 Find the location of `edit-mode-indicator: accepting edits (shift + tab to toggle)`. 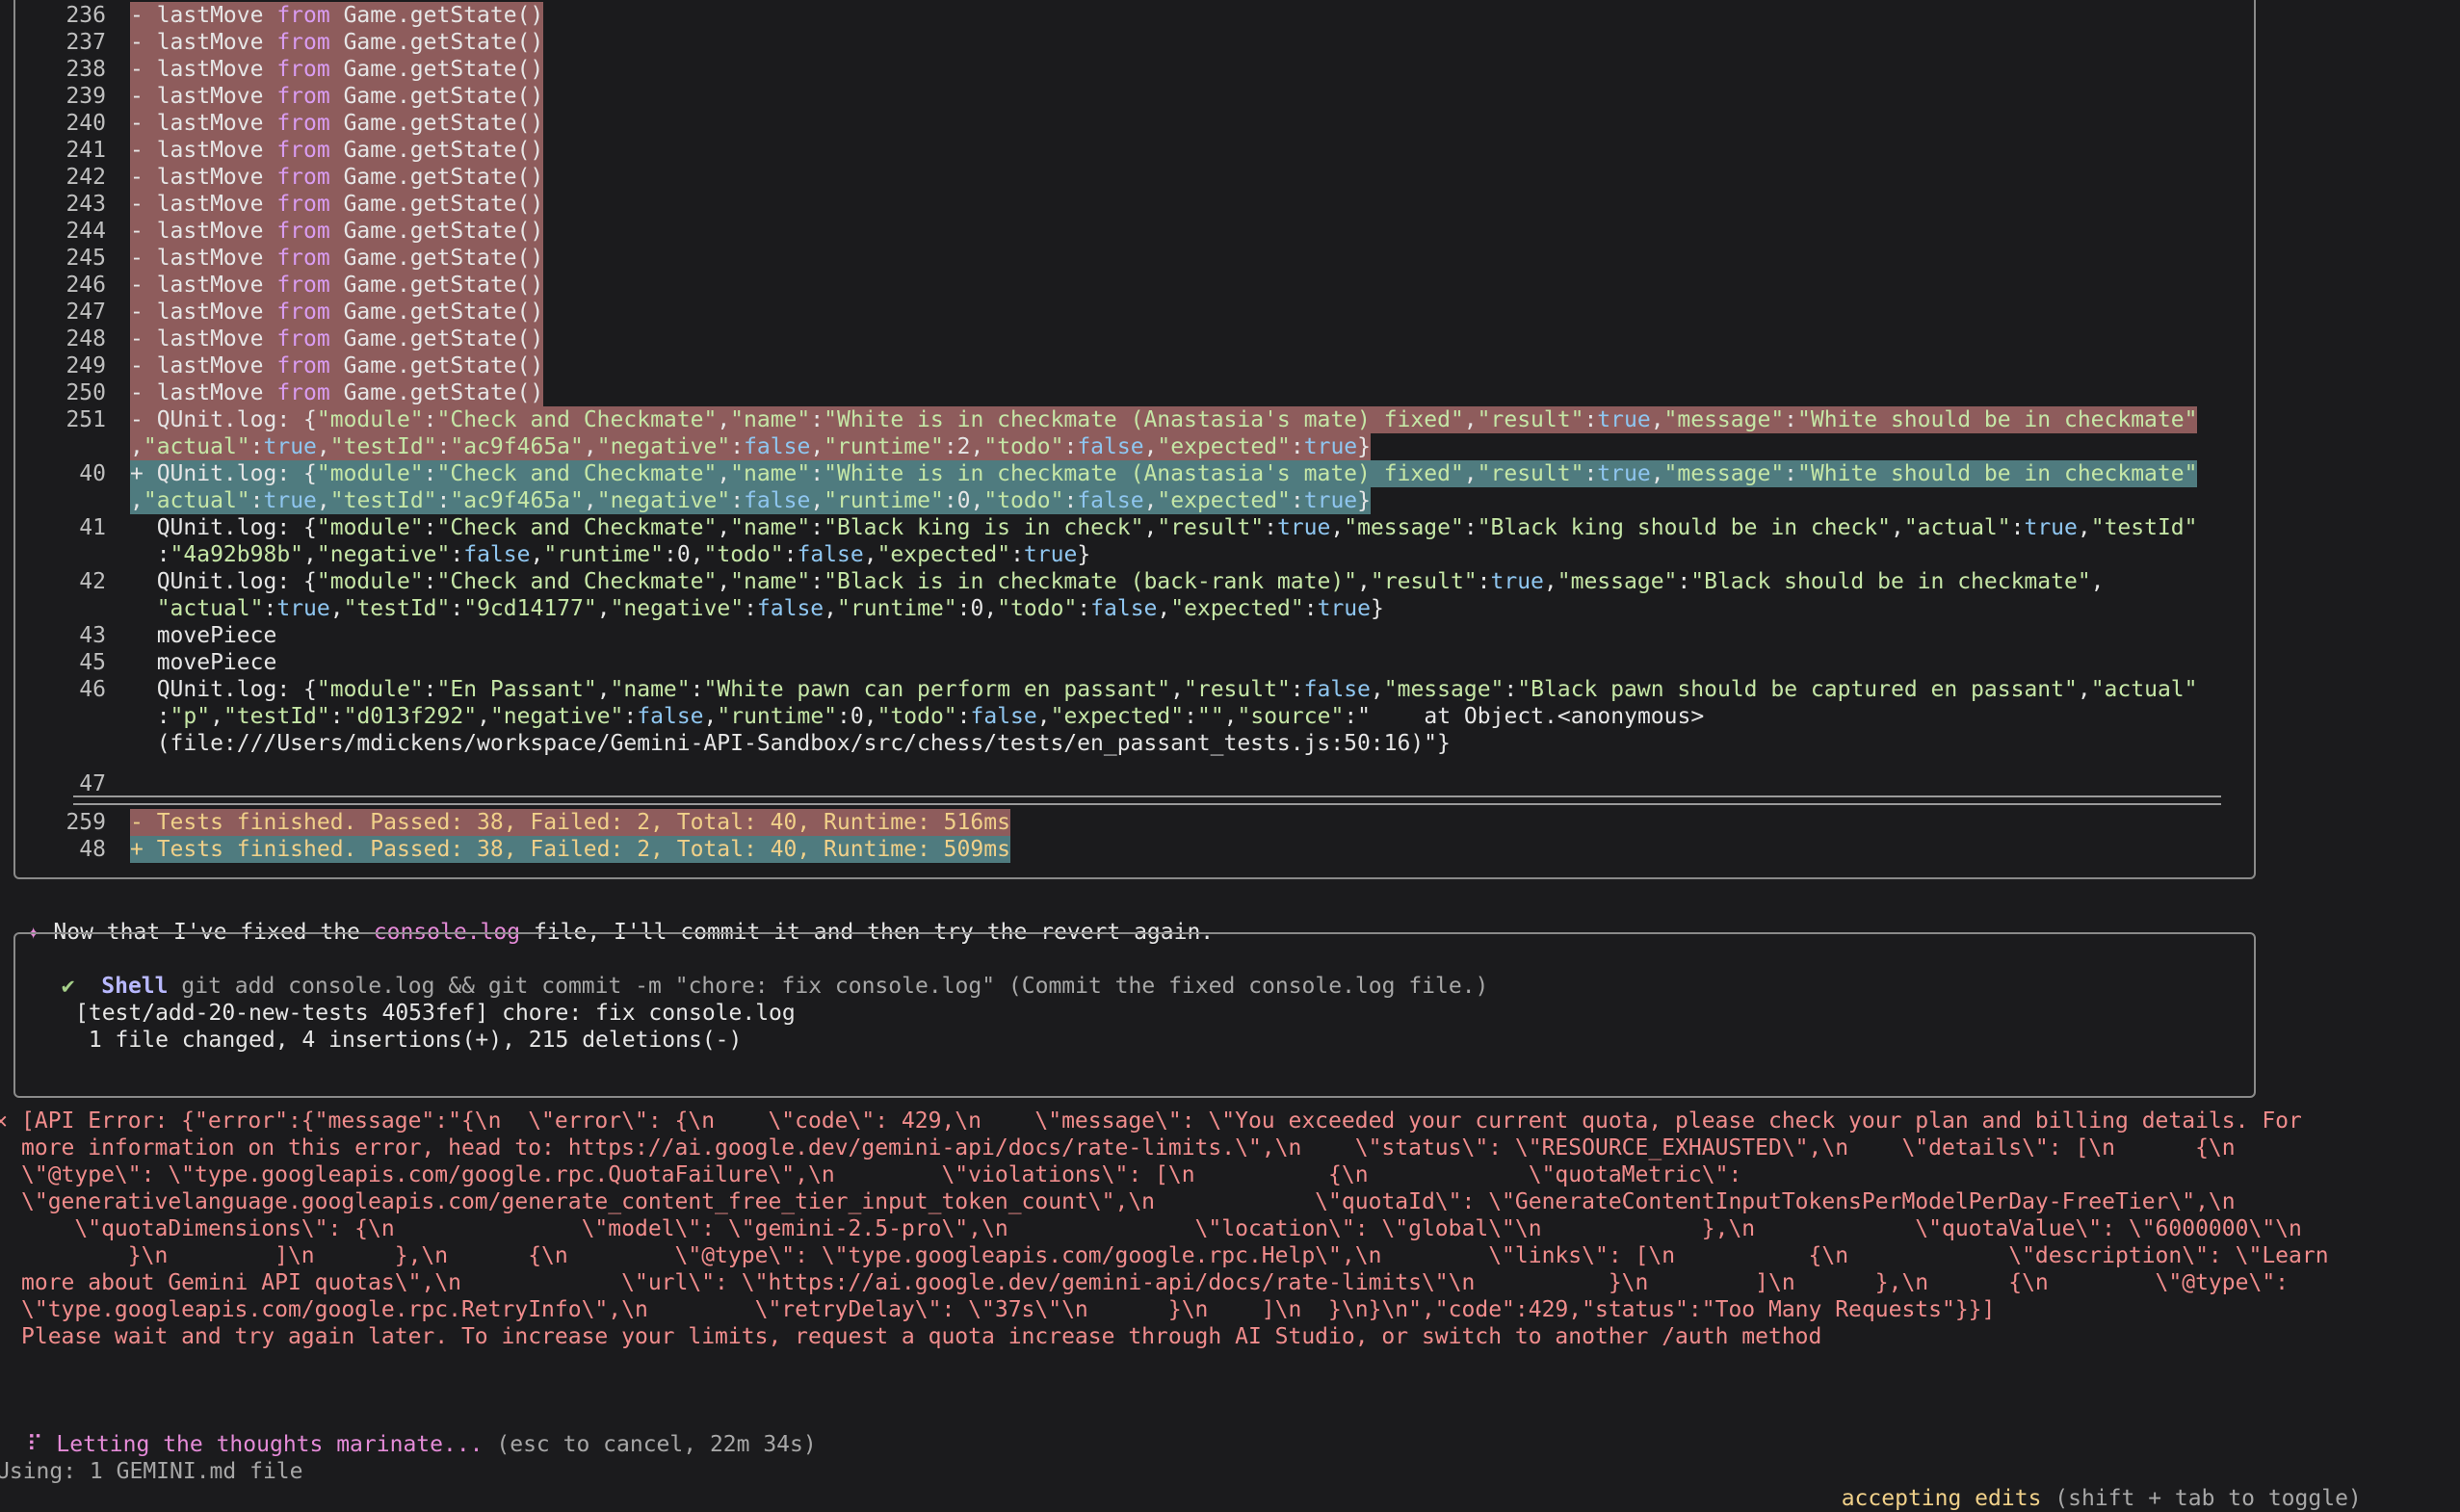

edit-mode-indicator: accepting edits (shift + tab to toggle) is located at coordinates (2089, 1485).